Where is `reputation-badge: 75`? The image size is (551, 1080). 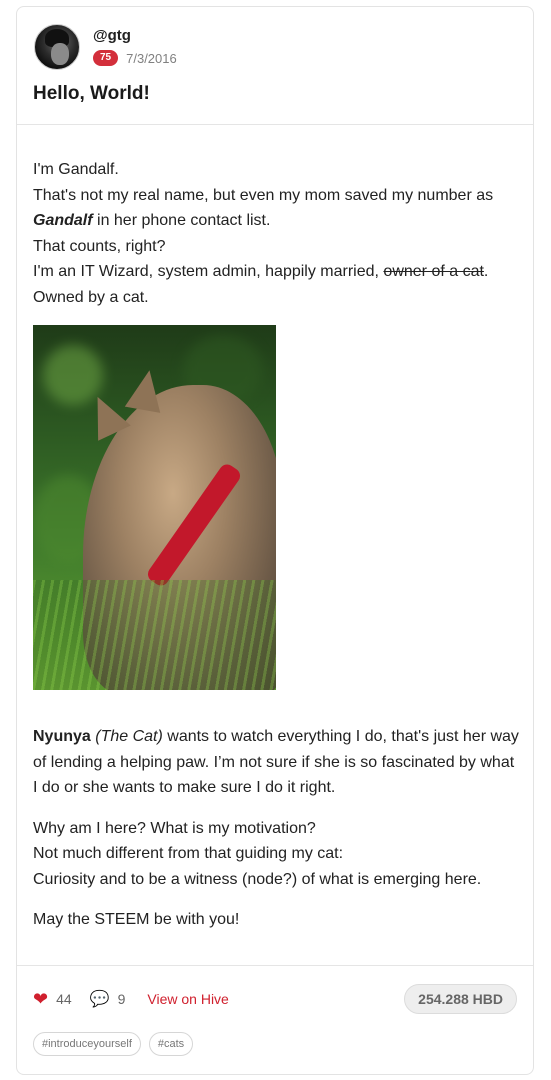 reputation-badge: 75 is located at coordinates (106, 58).